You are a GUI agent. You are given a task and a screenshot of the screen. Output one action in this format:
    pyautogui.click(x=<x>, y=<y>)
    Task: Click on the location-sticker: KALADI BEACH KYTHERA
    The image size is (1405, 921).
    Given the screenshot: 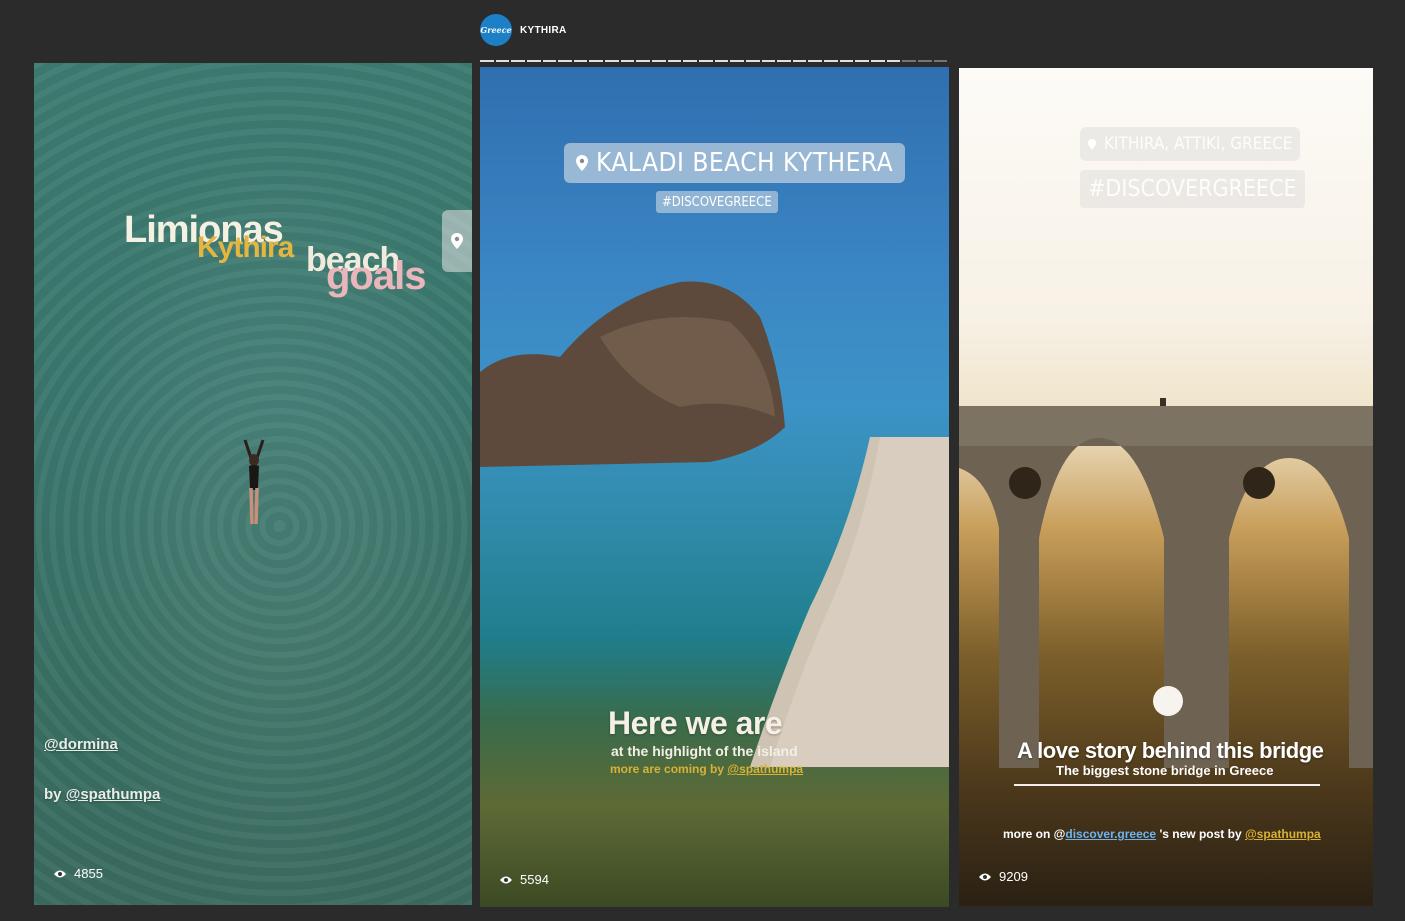 What is the action you would take?
    pyautogui.click(x=735, y=163)
    